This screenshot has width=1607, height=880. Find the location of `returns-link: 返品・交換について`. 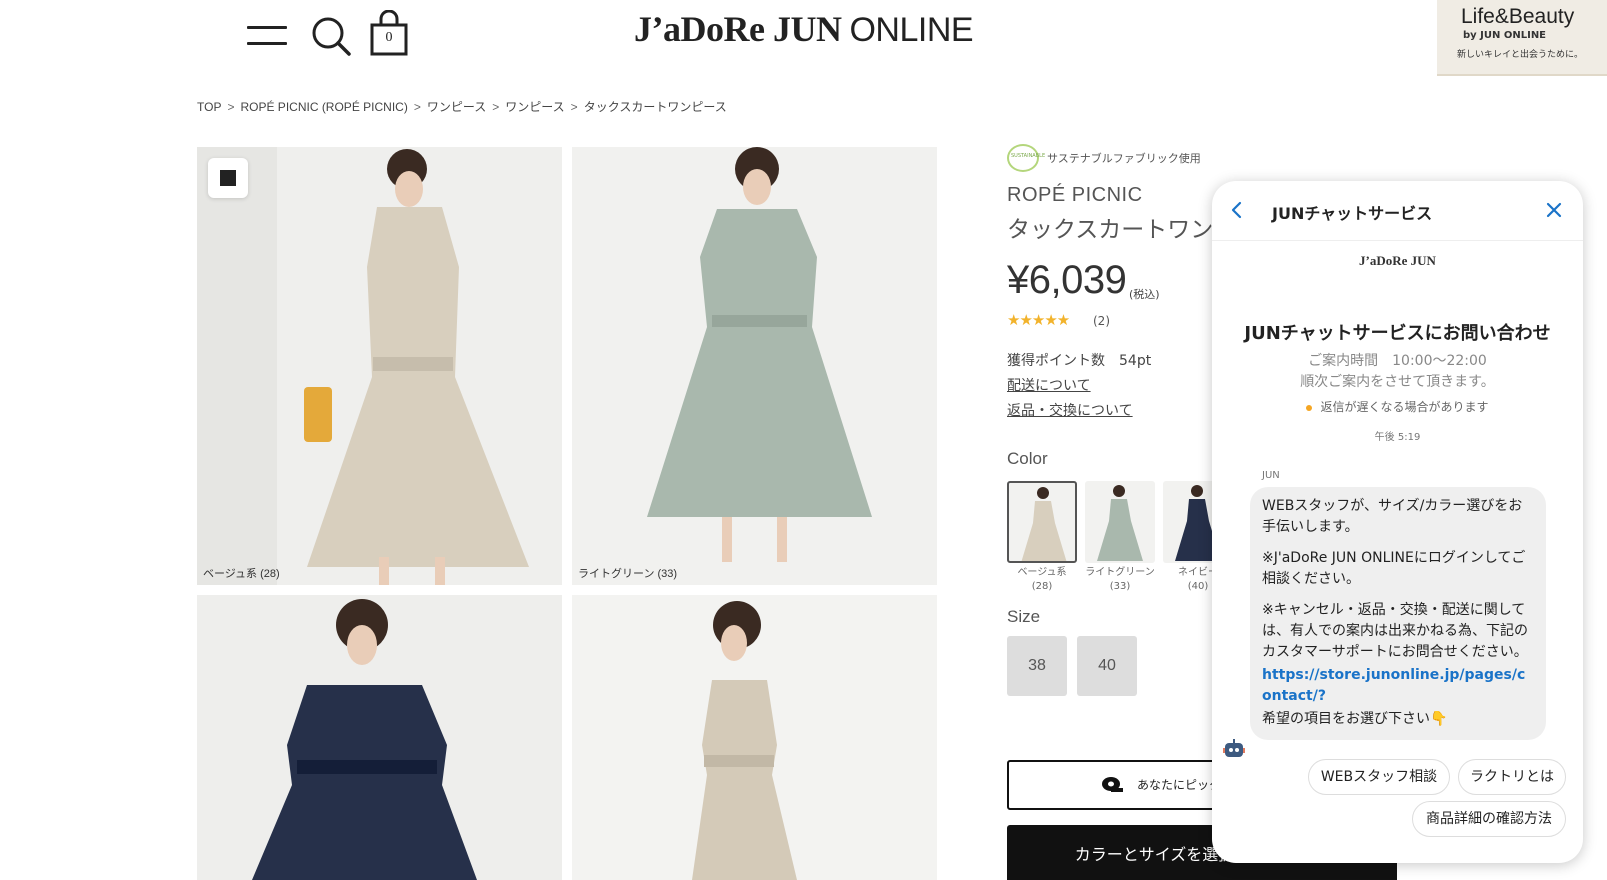

returns-link: 返品・交換について is located at coordinates (1070, 410).